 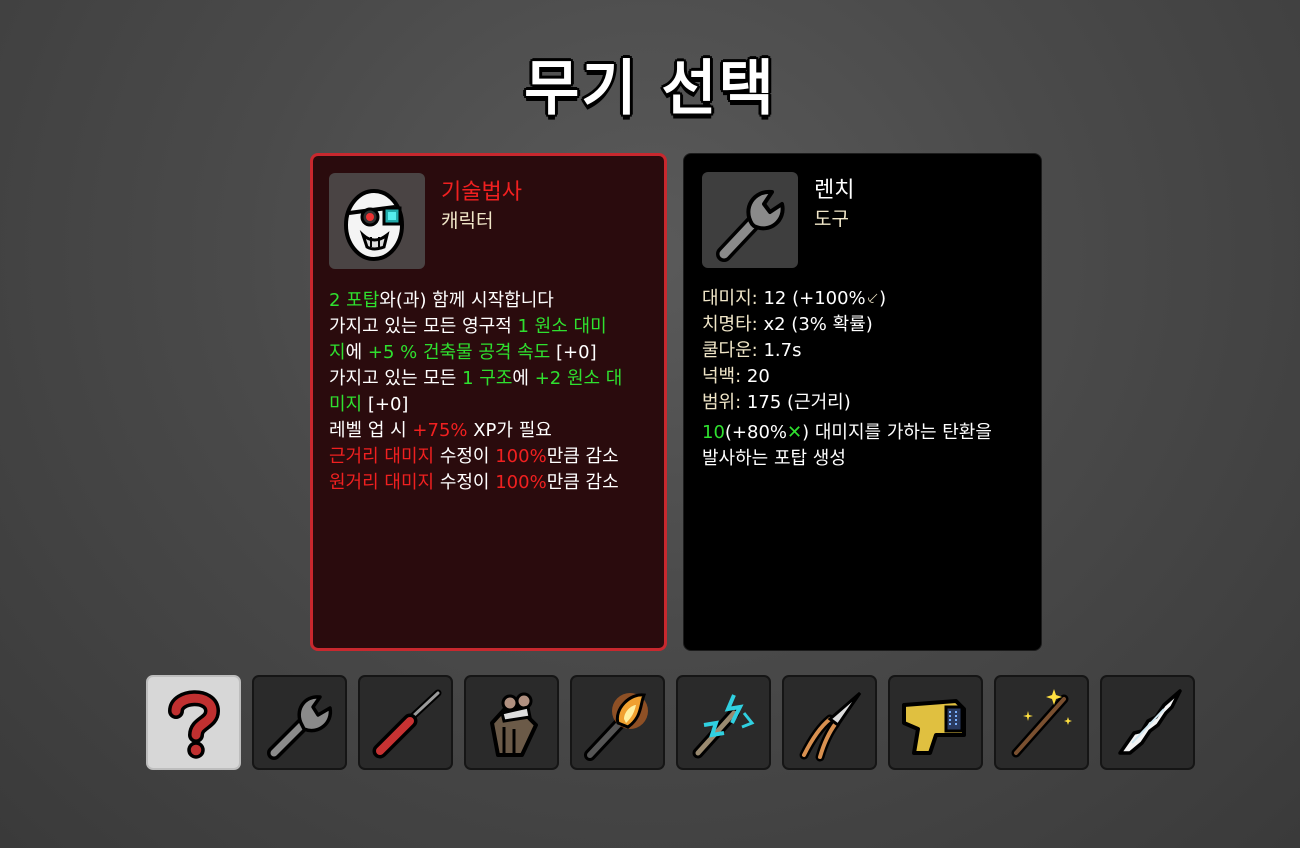 I want to click on random-question-icon, so click(x=193, y=724).